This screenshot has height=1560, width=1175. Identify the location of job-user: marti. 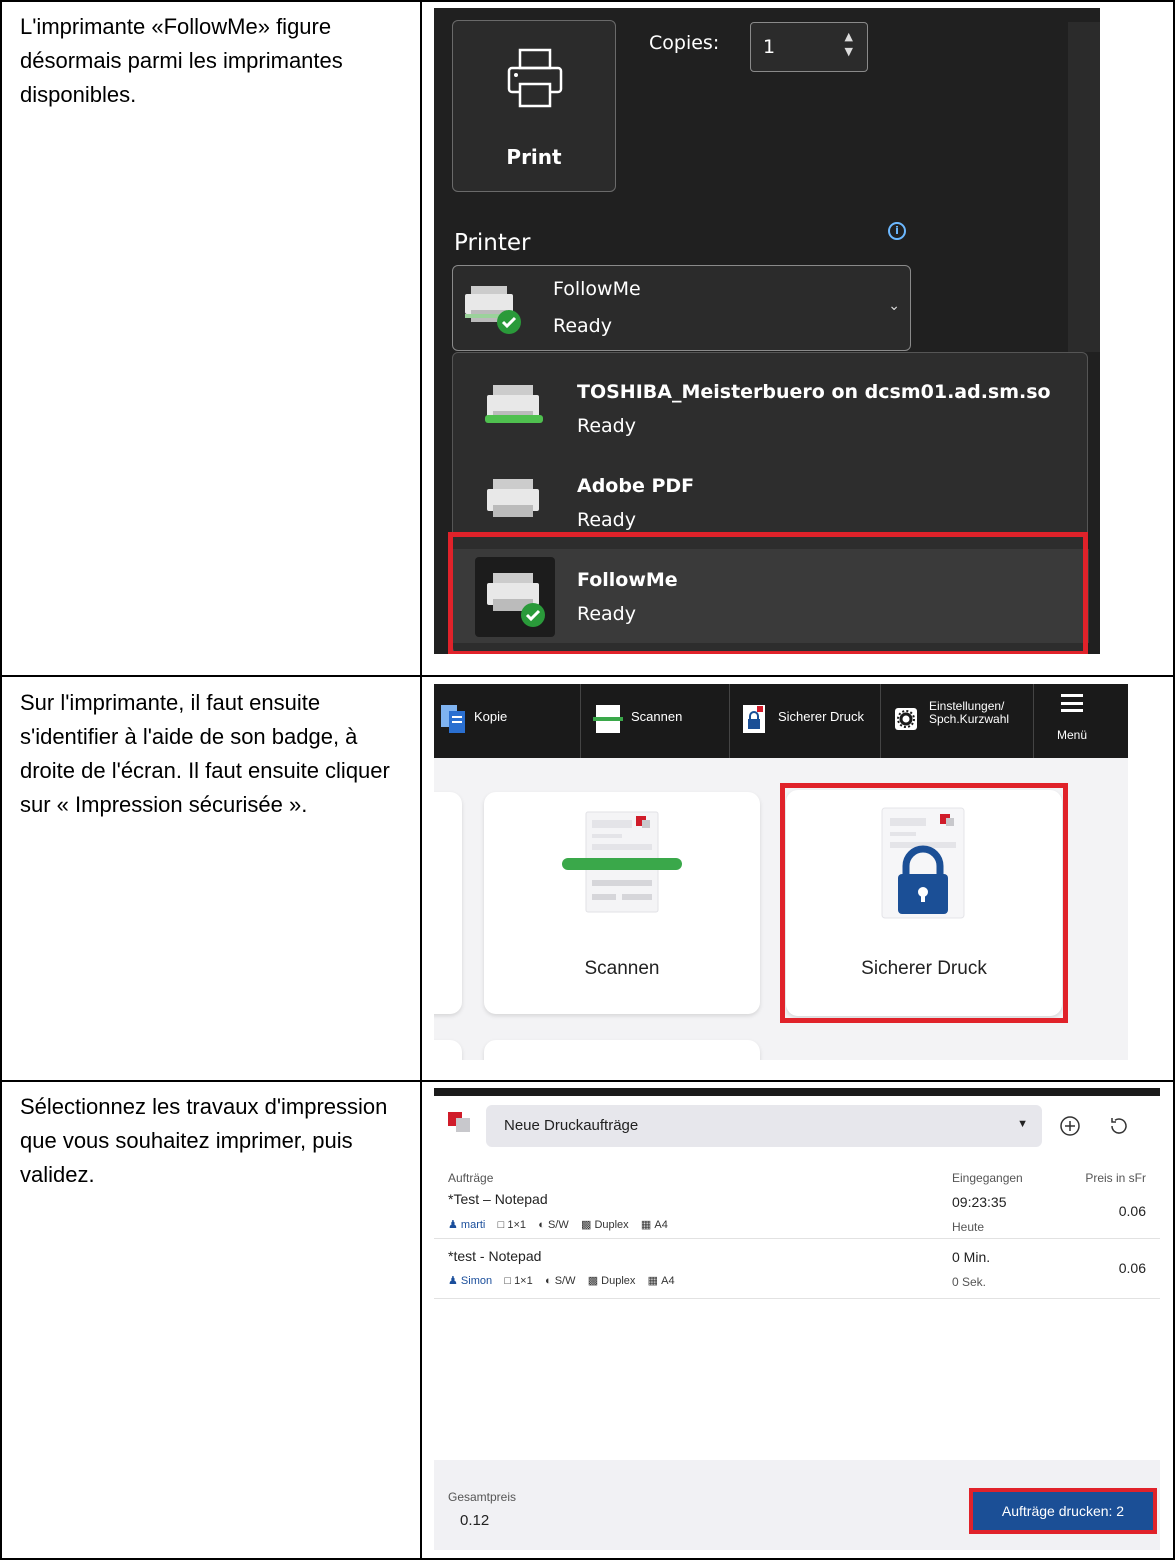
(473, 1225).